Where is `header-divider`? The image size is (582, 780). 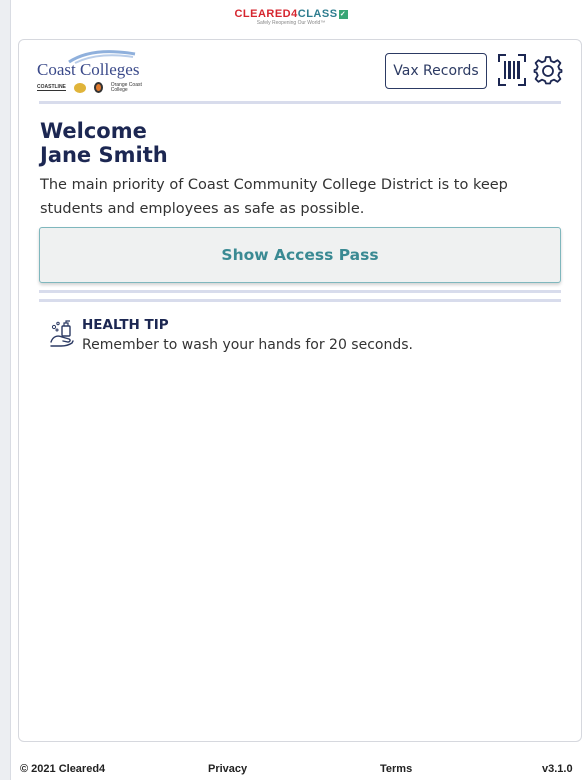
header-divider is located at coordinates (300, 102).